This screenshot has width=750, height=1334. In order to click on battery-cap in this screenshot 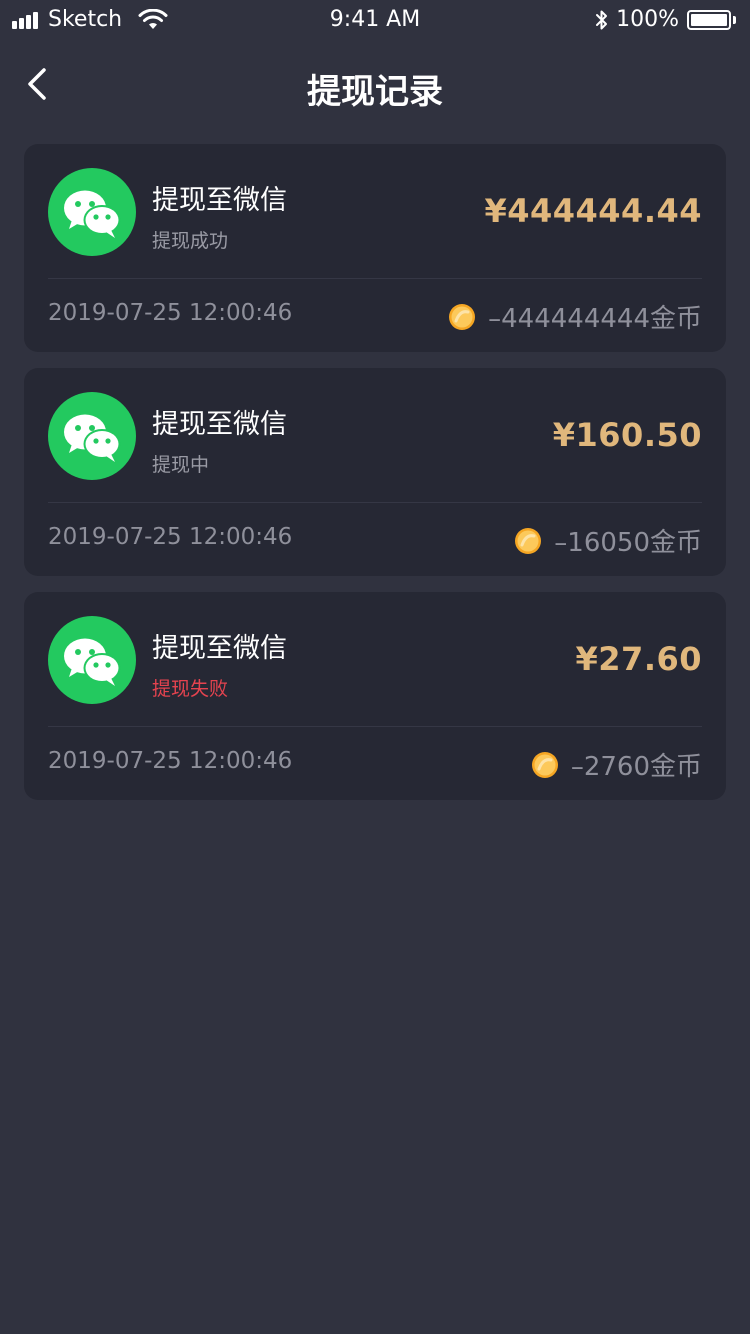, I will do `click(734, 19)`.